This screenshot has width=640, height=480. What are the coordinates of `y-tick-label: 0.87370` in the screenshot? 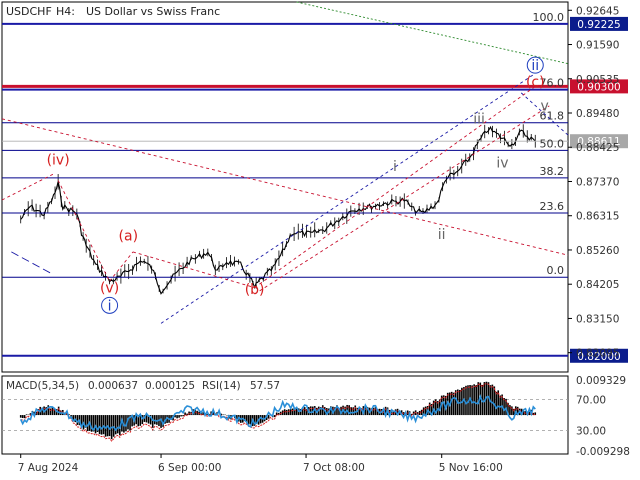 It's located at (597, 182).